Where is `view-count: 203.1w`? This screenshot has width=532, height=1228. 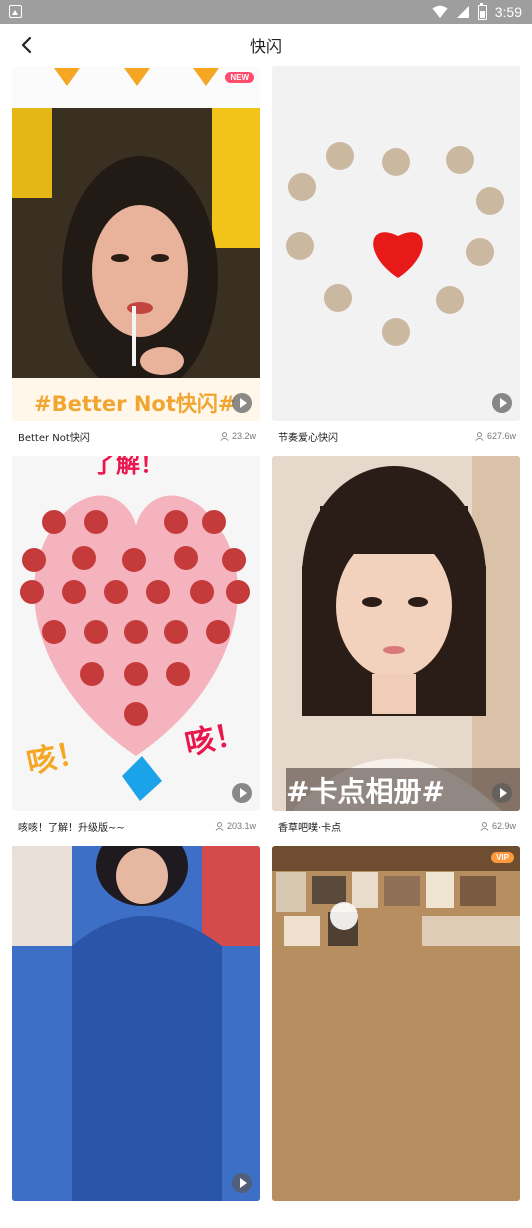 view-count: 203.1w is located at coordinates (235, 826).